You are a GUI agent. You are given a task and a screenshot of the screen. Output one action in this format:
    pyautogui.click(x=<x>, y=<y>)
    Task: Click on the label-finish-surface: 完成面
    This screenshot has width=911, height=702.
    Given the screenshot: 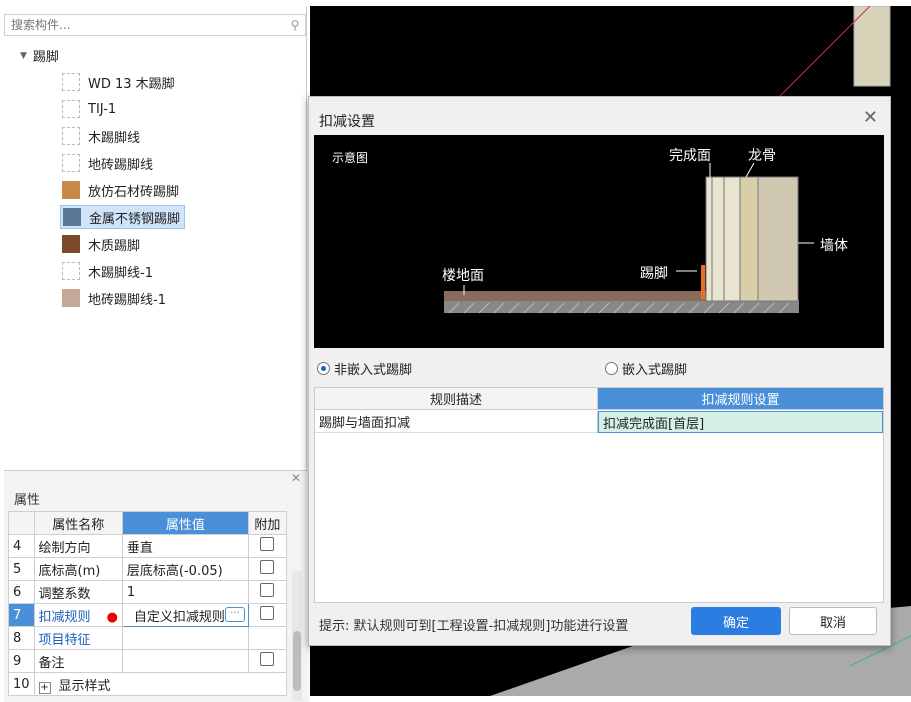 What is the action you would take?
    pyautogui.click(x=690, y=156)
    